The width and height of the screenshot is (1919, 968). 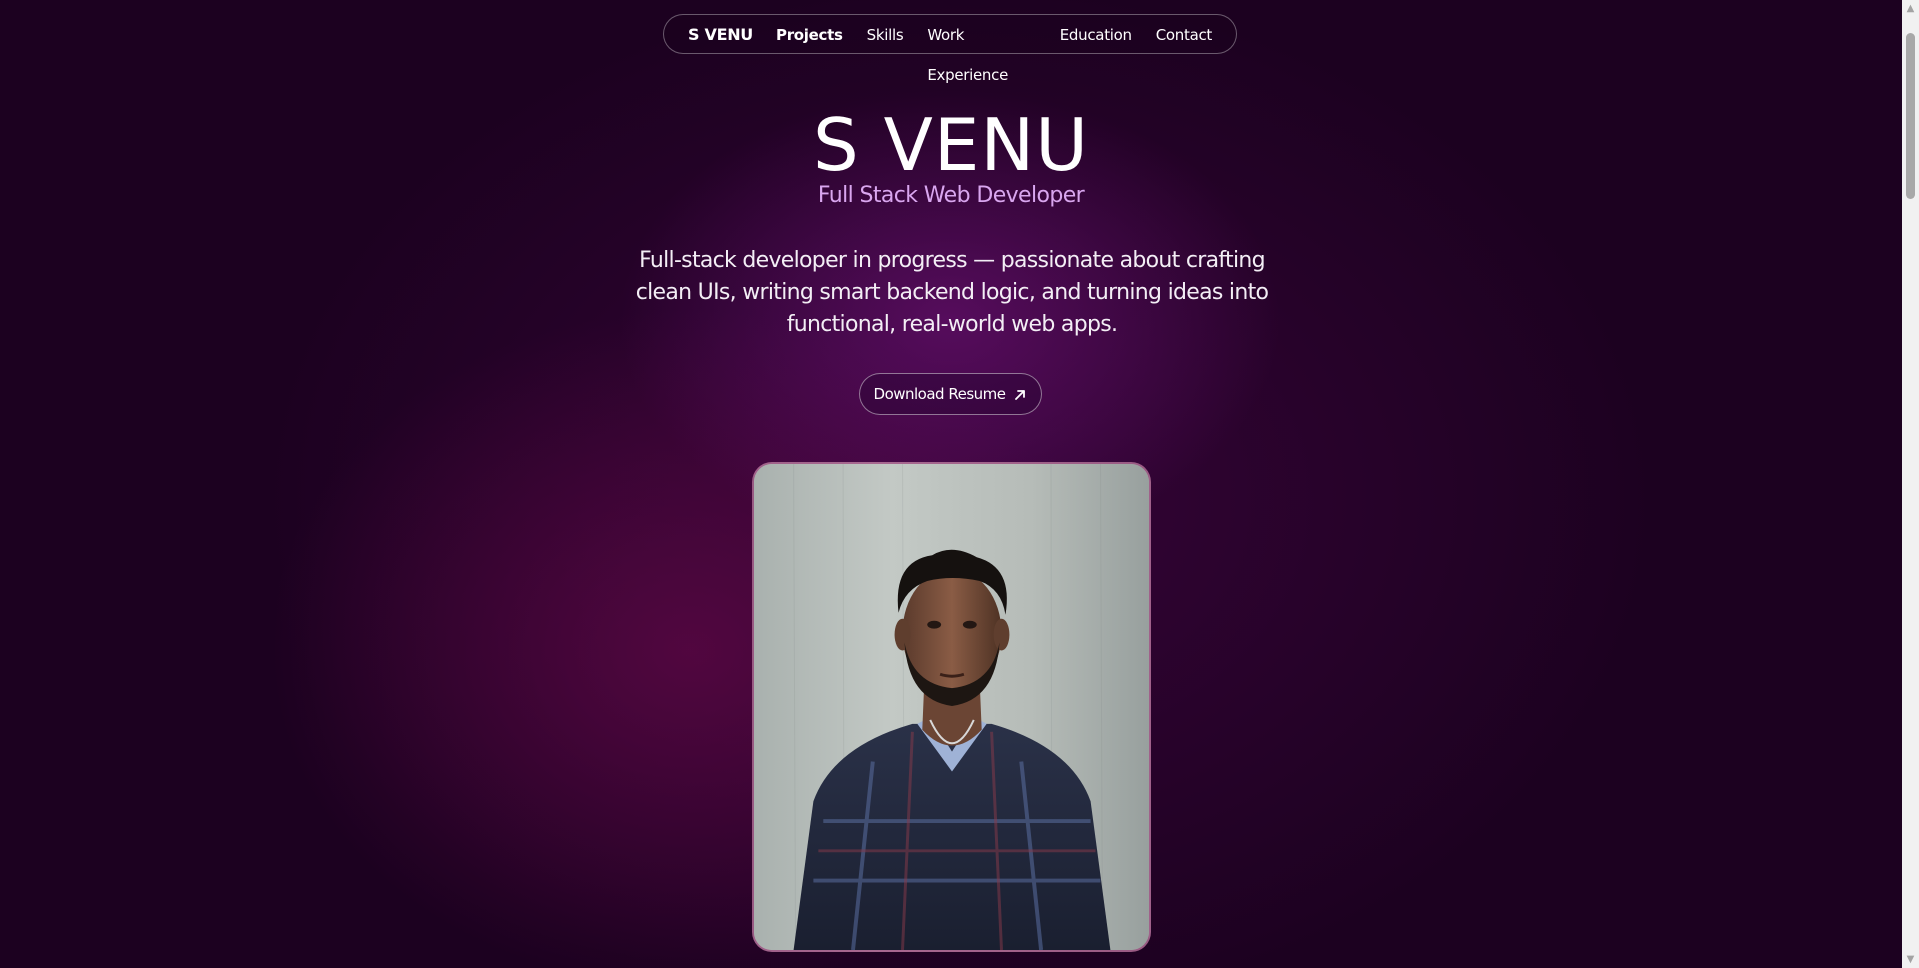 I want to click on nav-brand: S VENU, so click(x=720, y=35).